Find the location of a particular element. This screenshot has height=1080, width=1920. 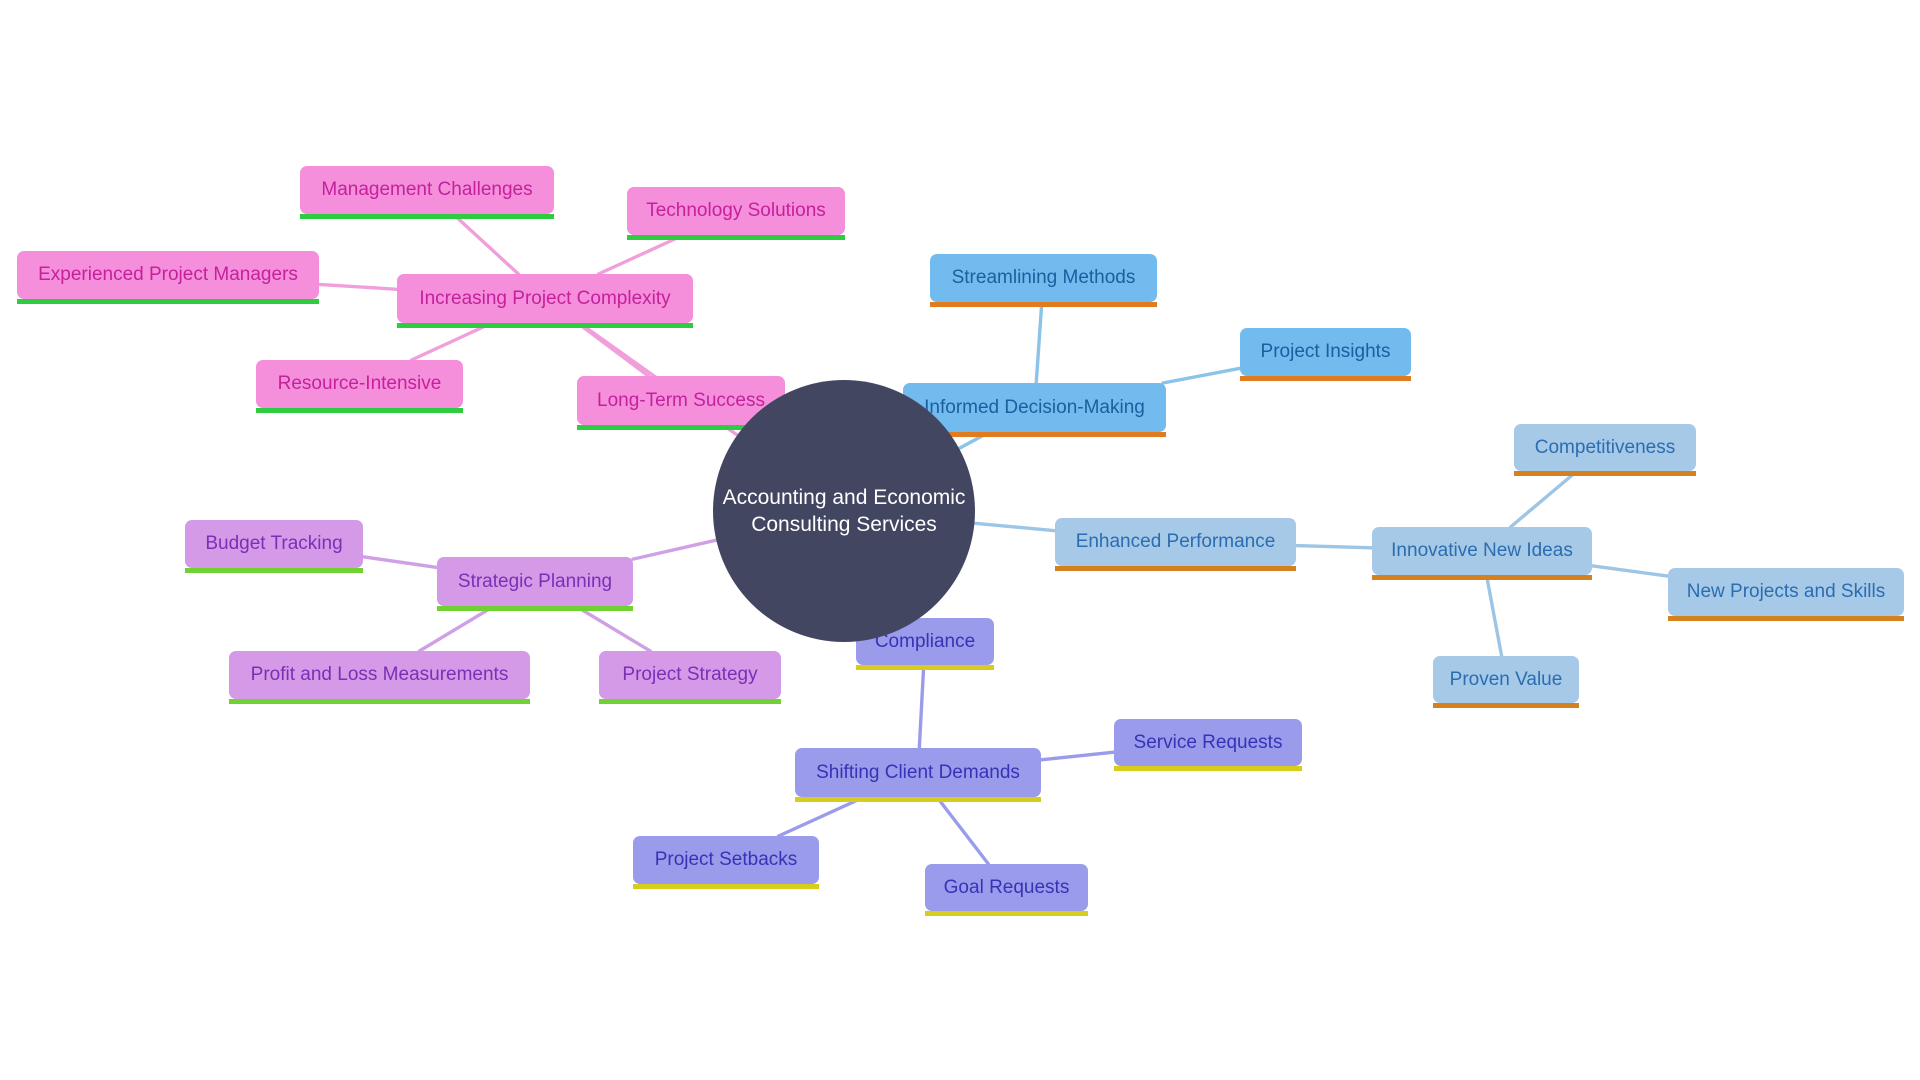

node-accent-strategic_planning is located at coordinates (535, 608).